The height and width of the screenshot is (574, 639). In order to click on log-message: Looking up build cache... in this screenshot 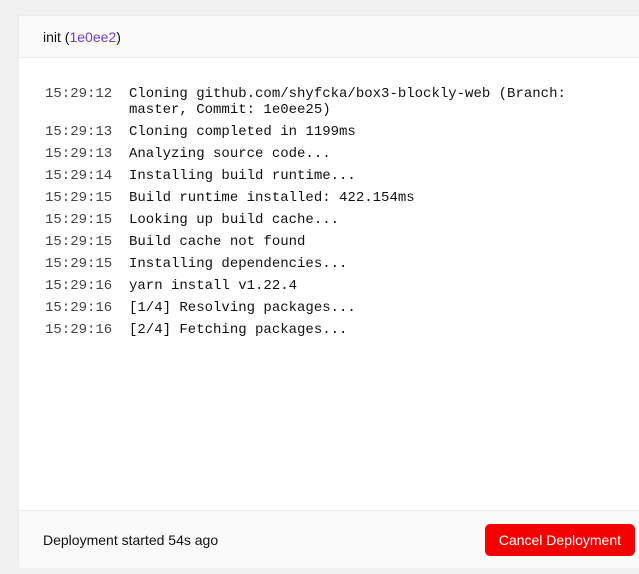, I will do `click(234, 220)`.